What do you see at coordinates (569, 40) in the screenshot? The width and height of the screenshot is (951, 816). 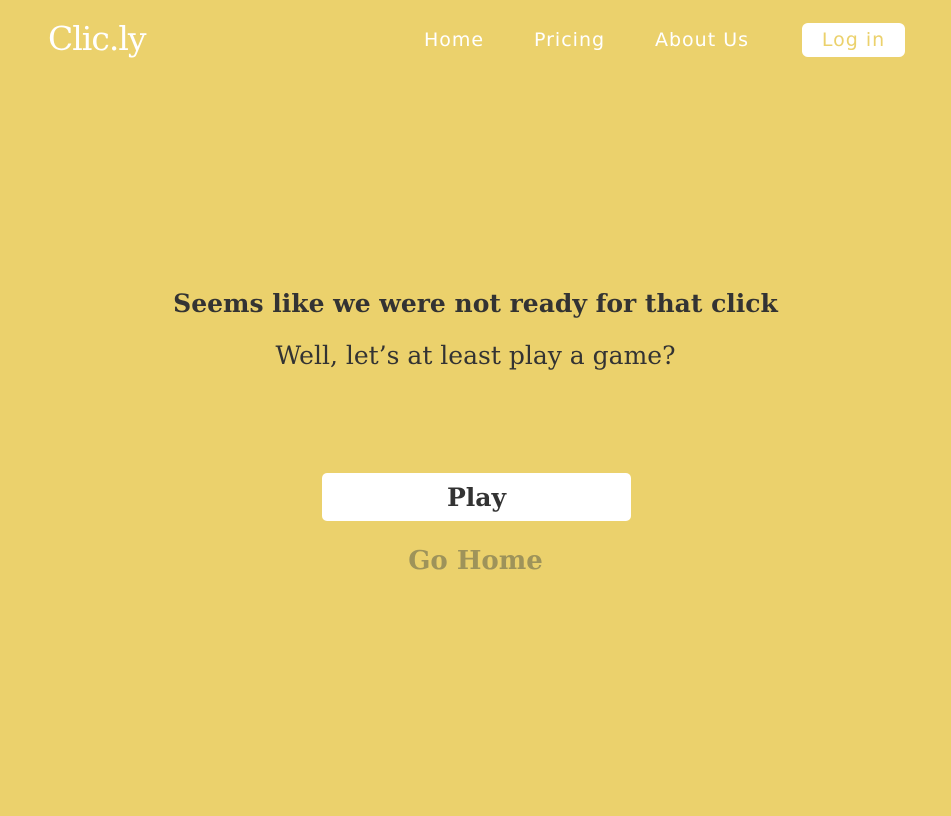 I see `nav-link-pricing: Pricing` at bounding box center [569, 40].